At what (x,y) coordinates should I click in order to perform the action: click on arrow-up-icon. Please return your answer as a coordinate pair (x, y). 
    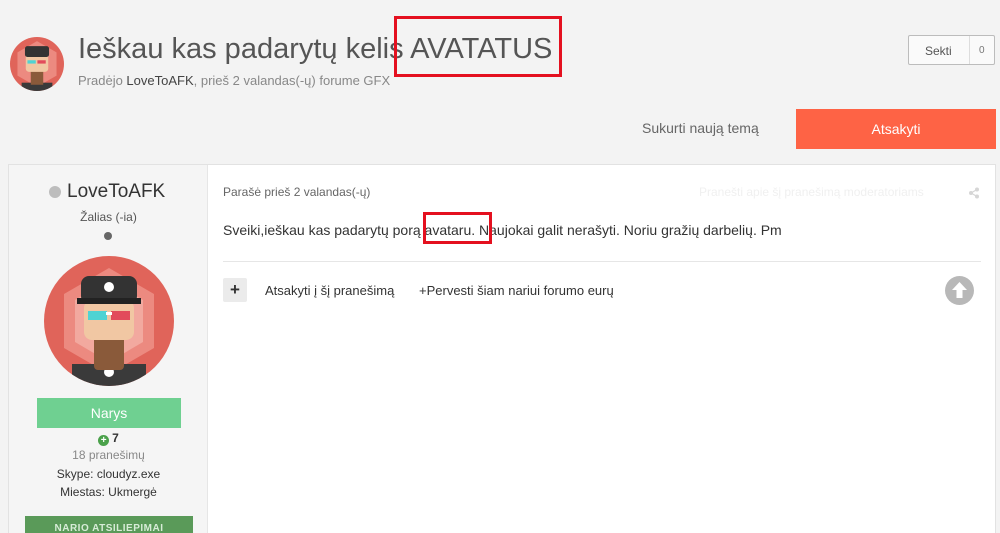
    Looking at the image, I should click on (959, 290).